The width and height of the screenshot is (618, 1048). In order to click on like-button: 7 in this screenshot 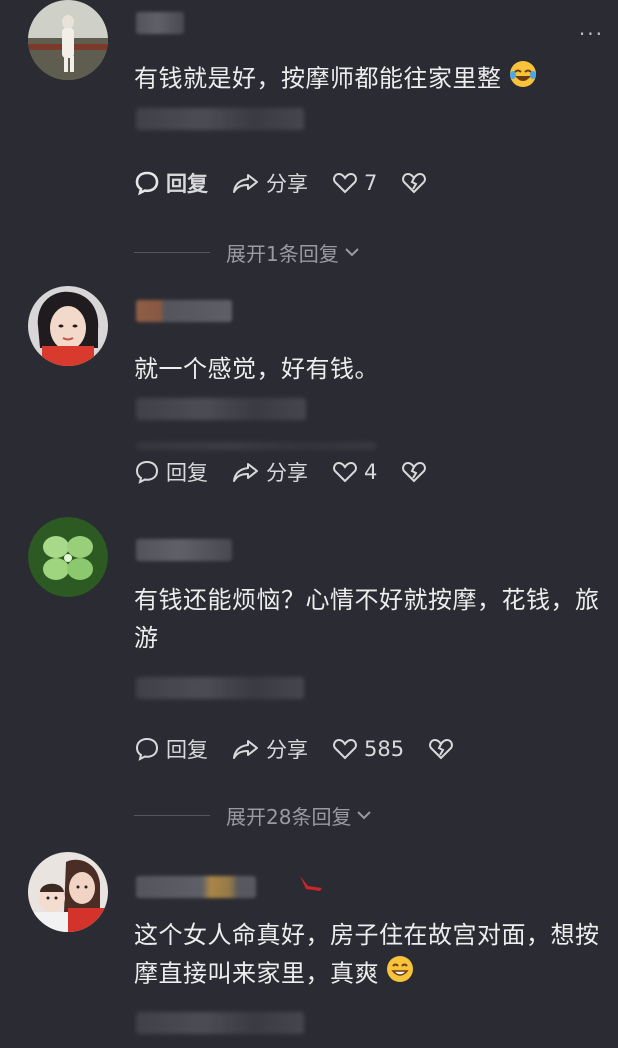, I will do `click(354, 183)`.